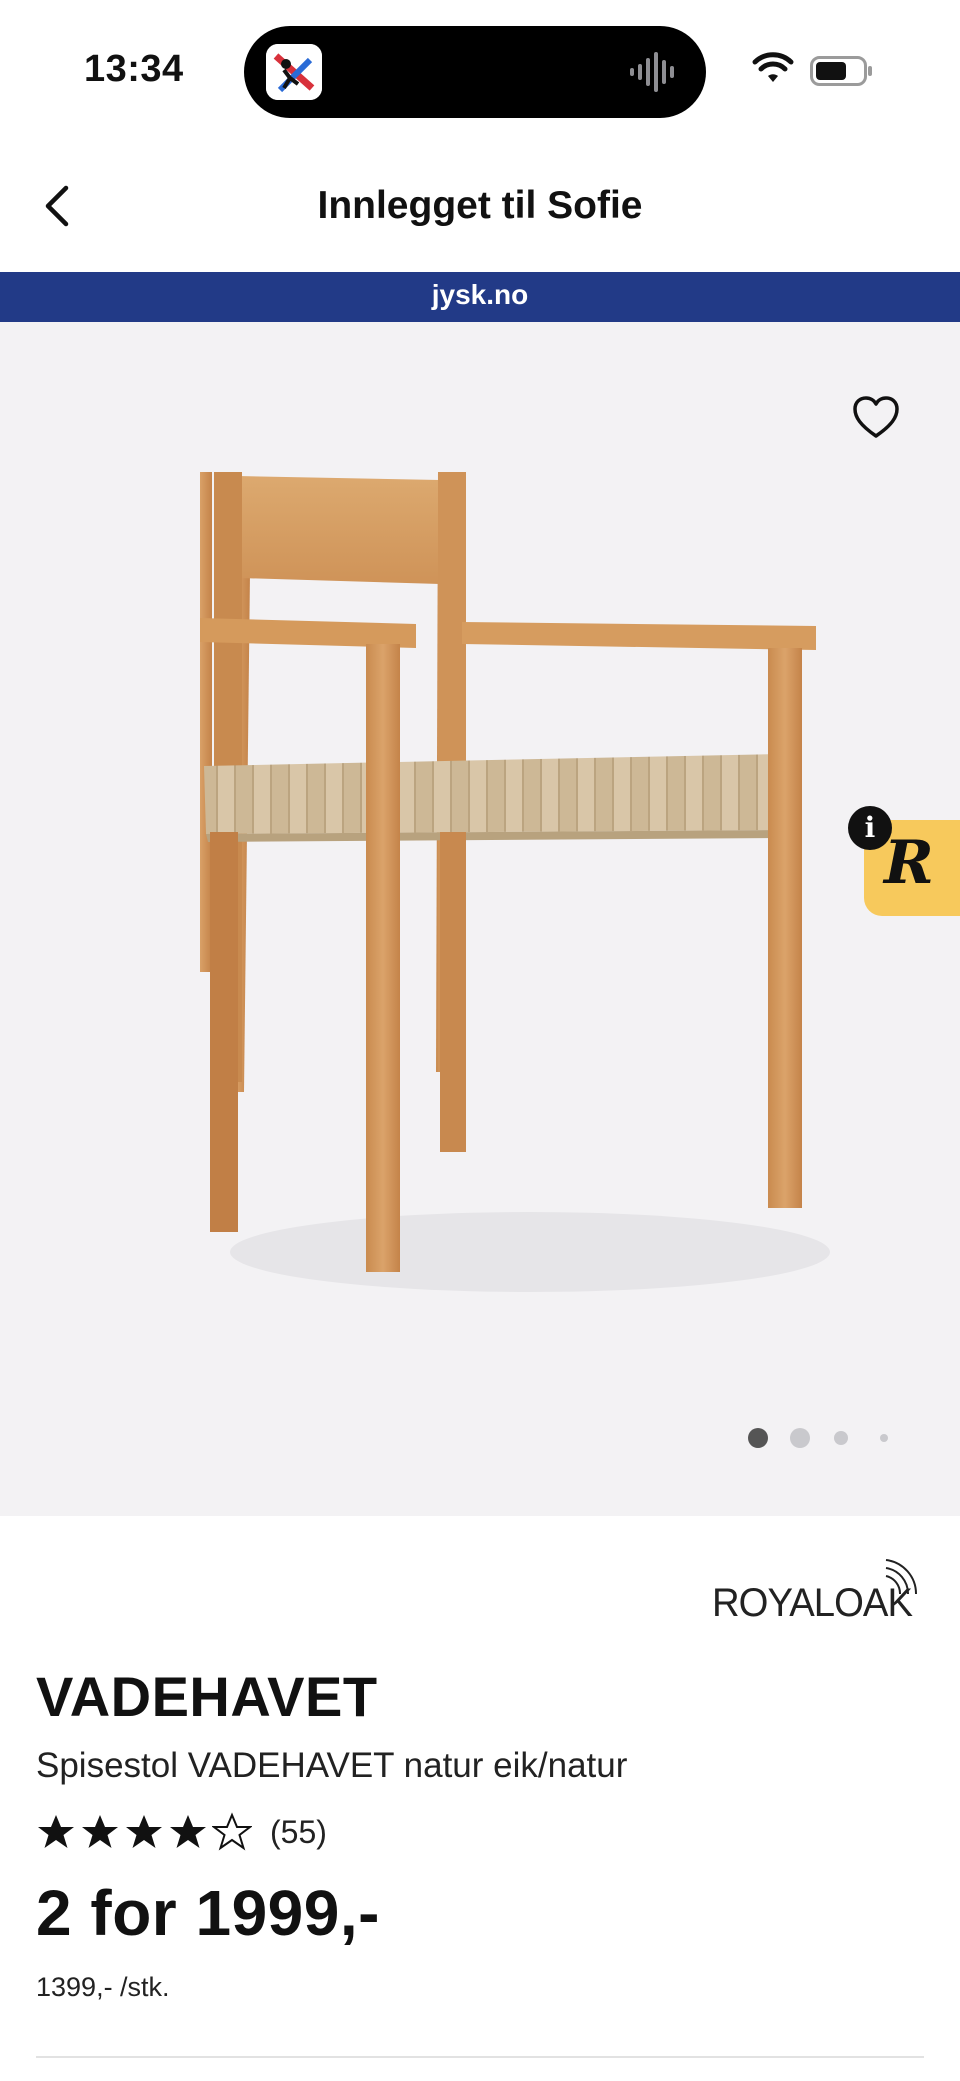 This screenshot has width=960, height=2081. I want to click on favorite-button, so click(876, 418).